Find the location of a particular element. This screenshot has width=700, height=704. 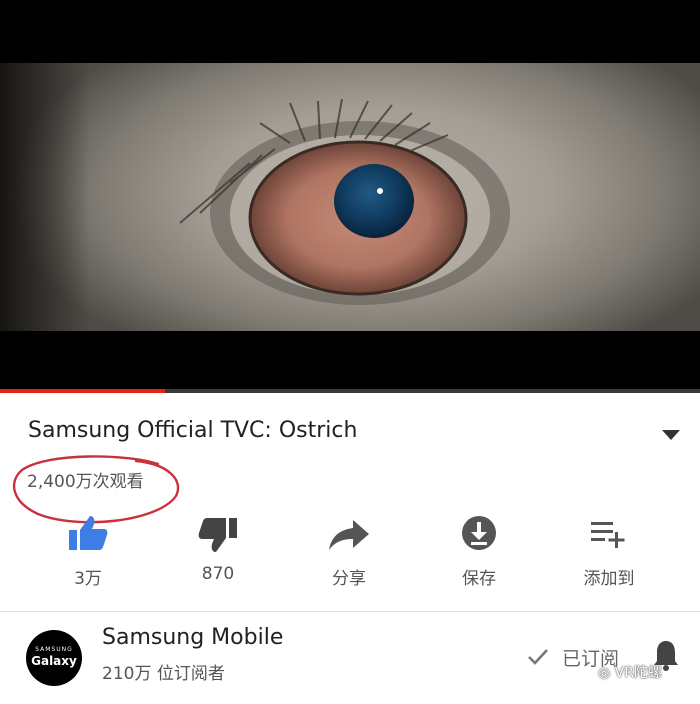

checkmark-icon is located at coordinates (538, 657).